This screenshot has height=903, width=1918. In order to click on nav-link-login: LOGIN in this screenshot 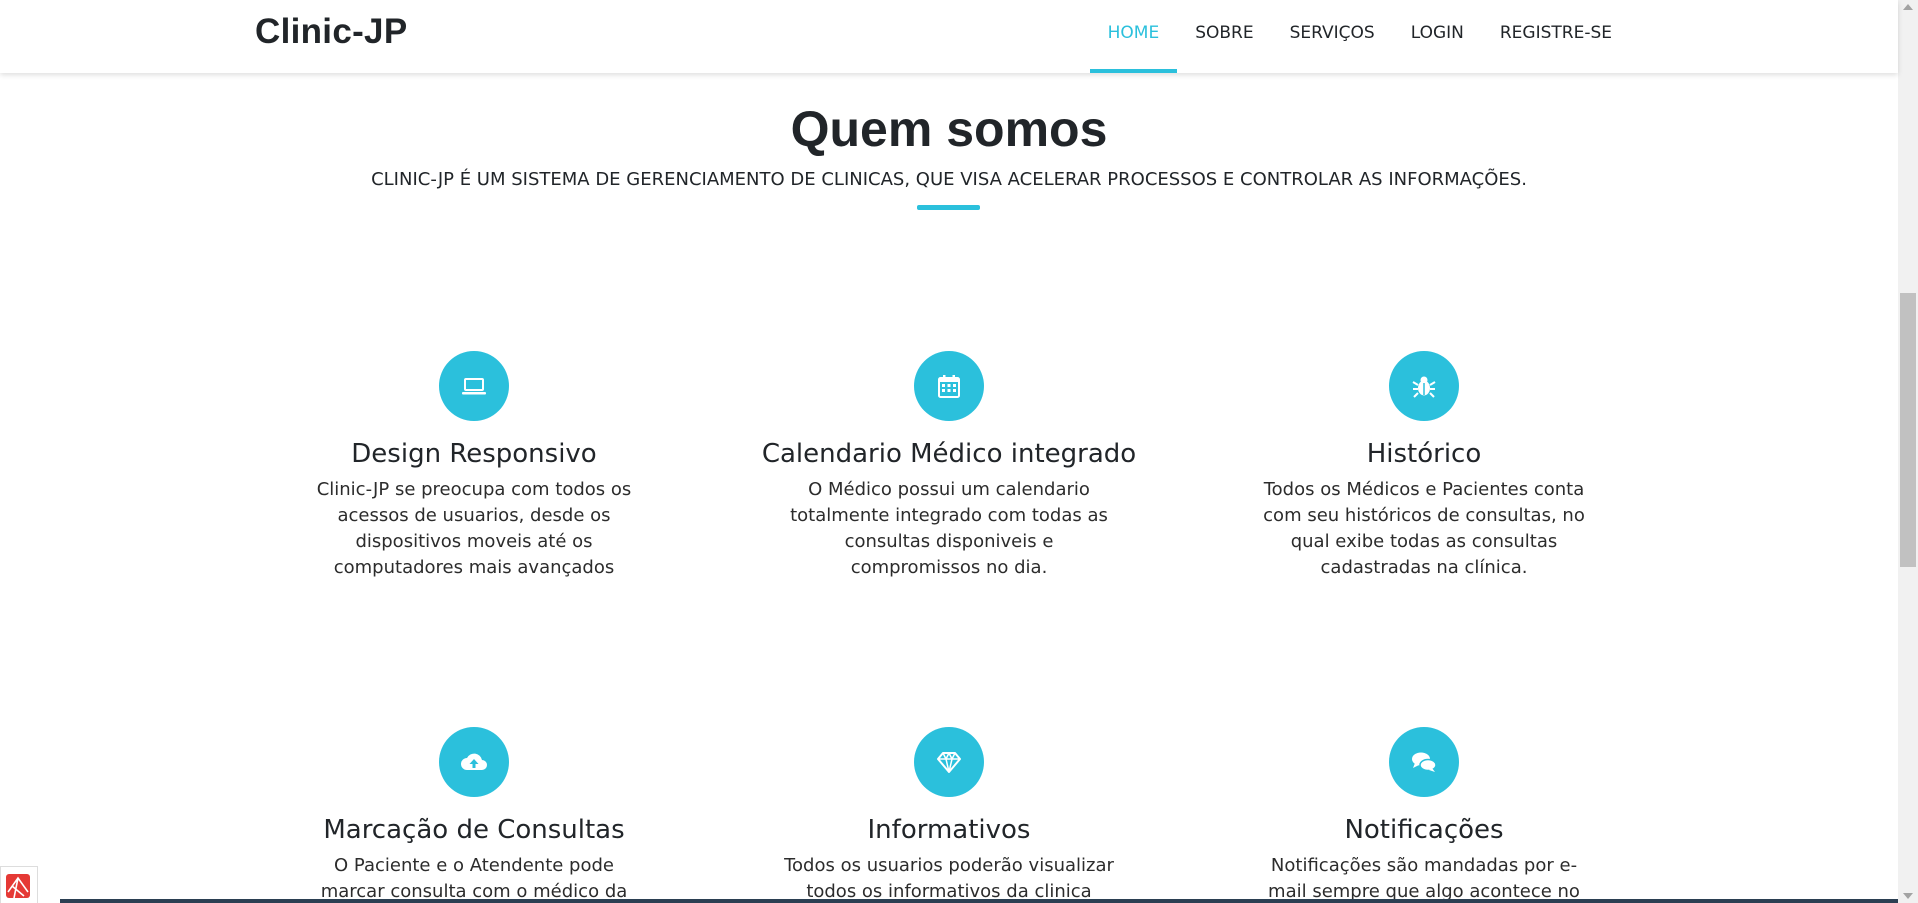, I will do `click(1437, 36)`.